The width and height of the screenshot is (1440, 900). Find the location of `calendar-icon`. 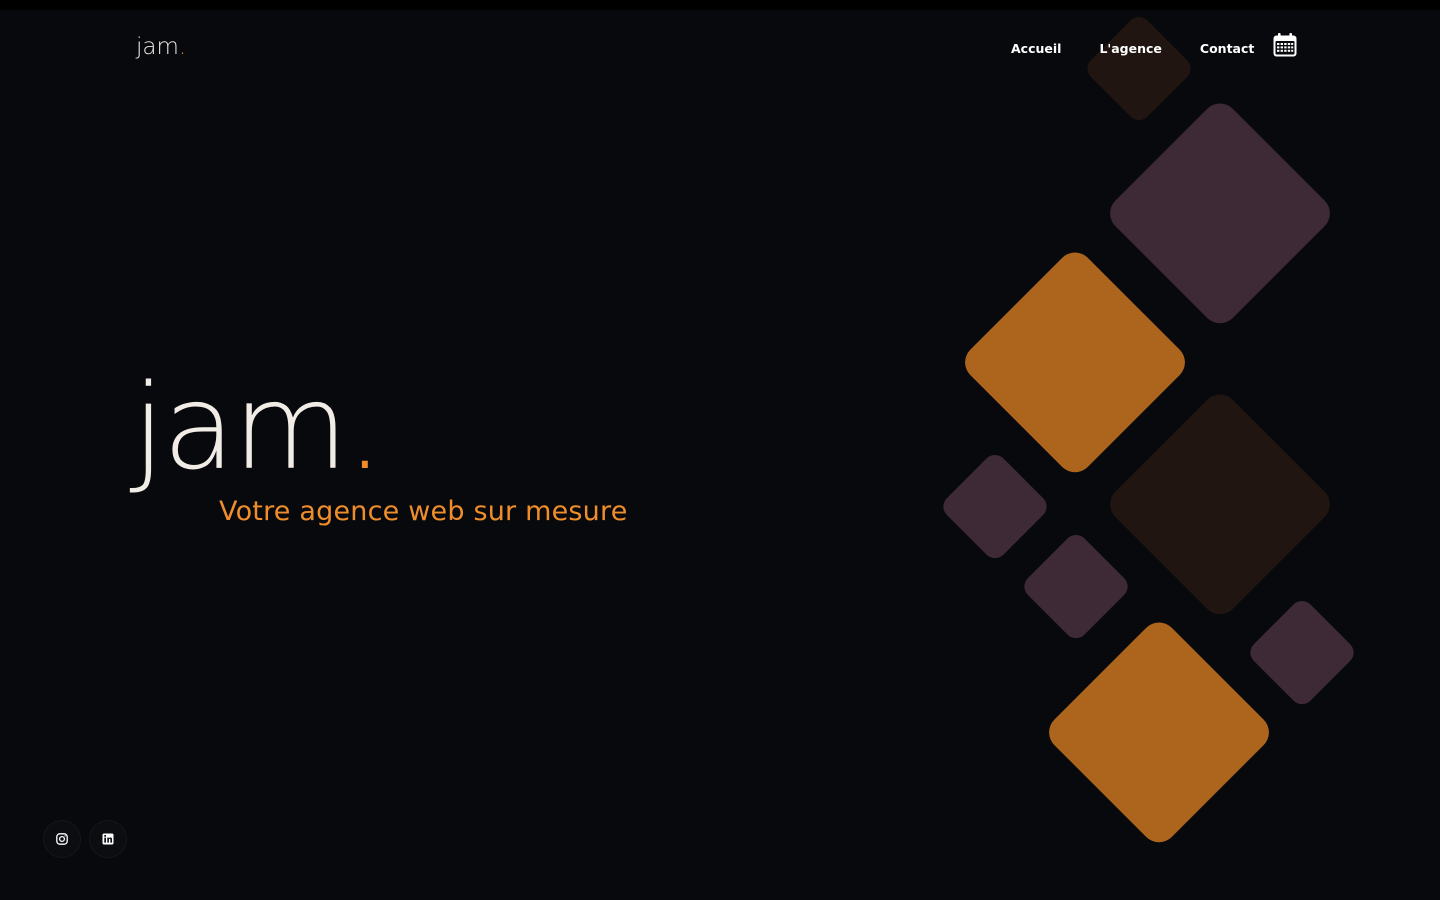

calendar-icon is located at coordinates (1285, 45).